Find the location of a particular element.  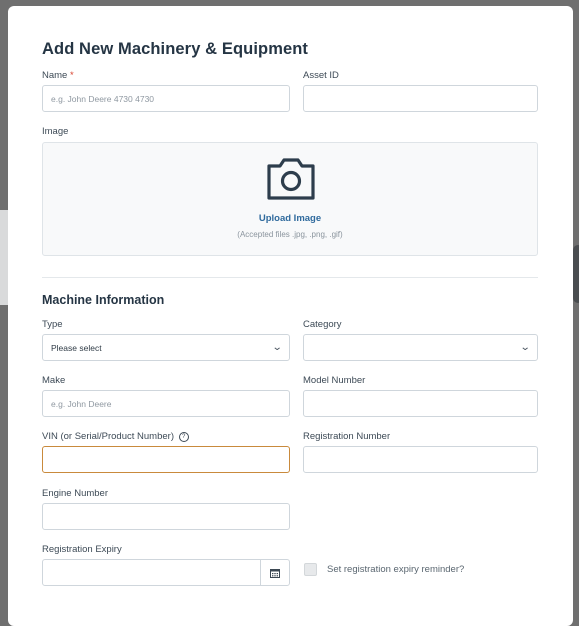

registration-number-label: Registration Number is located at coordinates (347, 436).